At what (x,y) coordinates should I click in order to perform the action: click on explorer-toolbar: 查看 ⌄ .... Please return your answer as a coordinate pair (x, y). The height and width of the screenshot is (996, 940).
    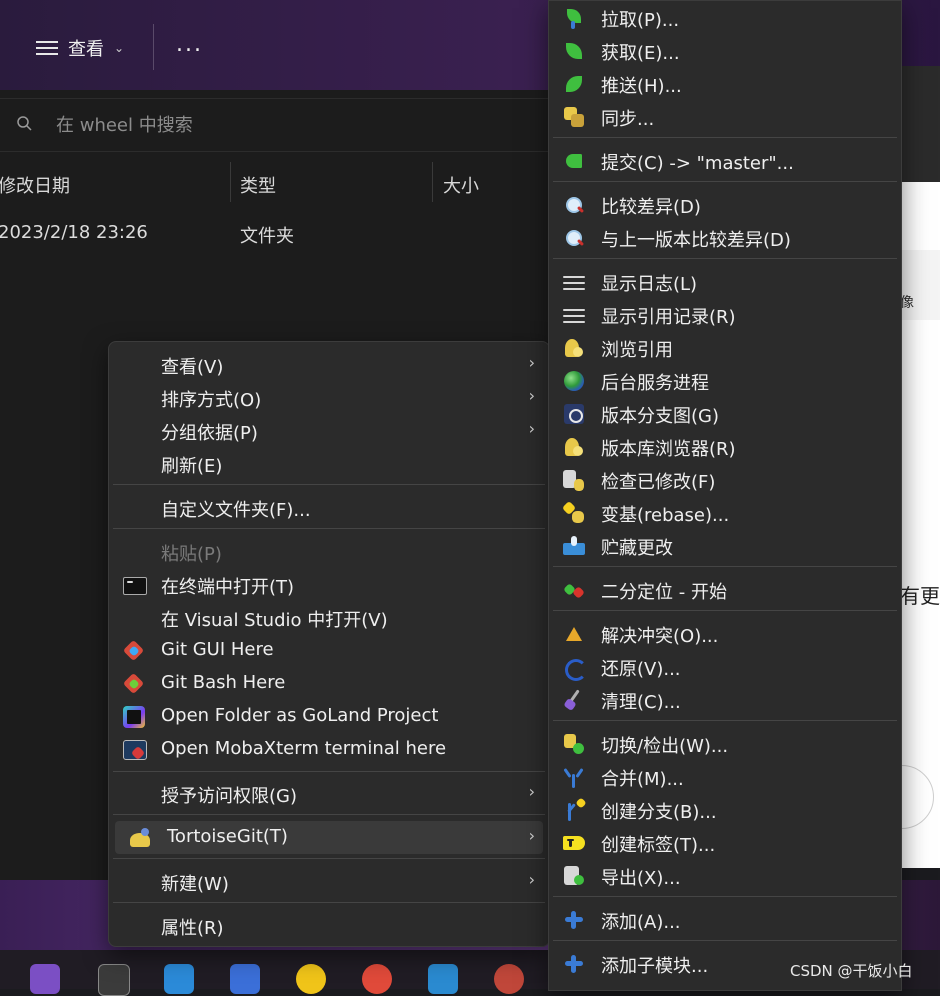
    Looking at the image, I should click on (274, 45).